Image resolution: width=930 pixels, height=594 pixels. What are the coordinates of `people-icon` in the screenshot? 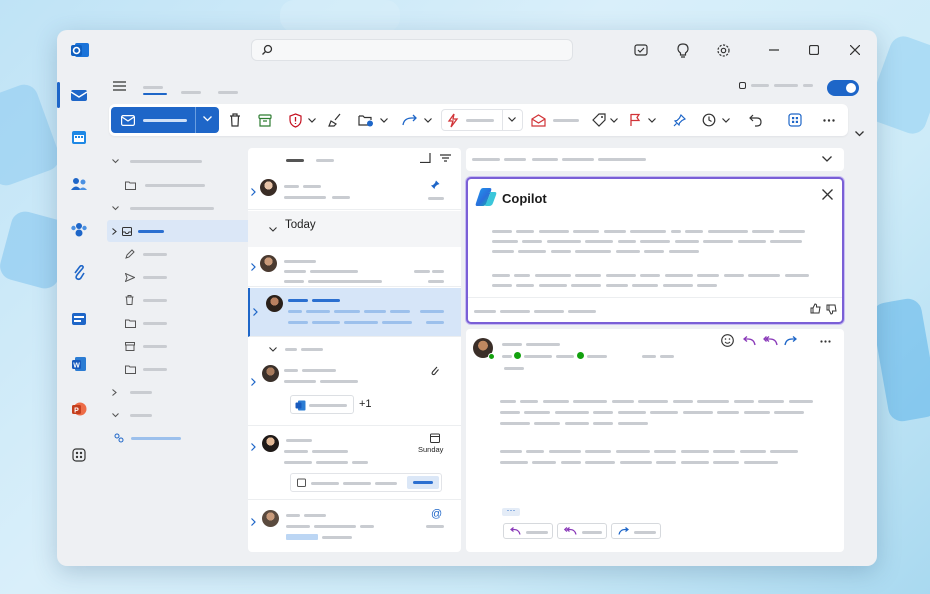 It's located at (79, 184).